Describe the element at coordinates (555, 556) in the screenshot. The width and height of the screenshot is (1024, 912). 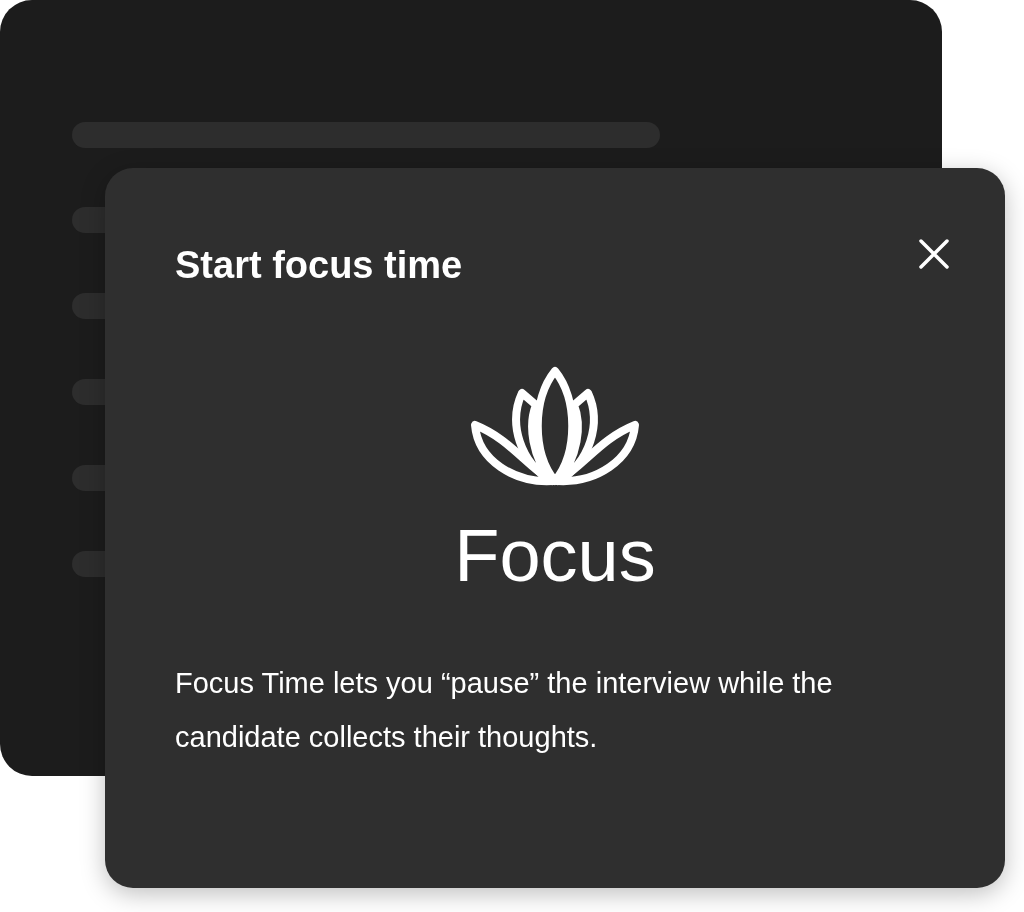
I see `focus-heading: Focus` at that location.